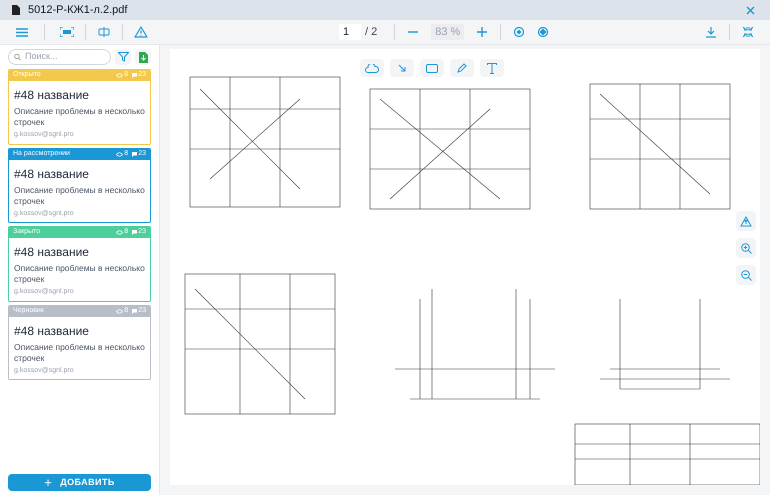 This screenshot has height=495, width=770. What do you see at coordinates (78, 10) in the screenshot?
I see `window-title: 5012-Р-КЖ1-л.2.pdf` at bounding box center [78, 10].